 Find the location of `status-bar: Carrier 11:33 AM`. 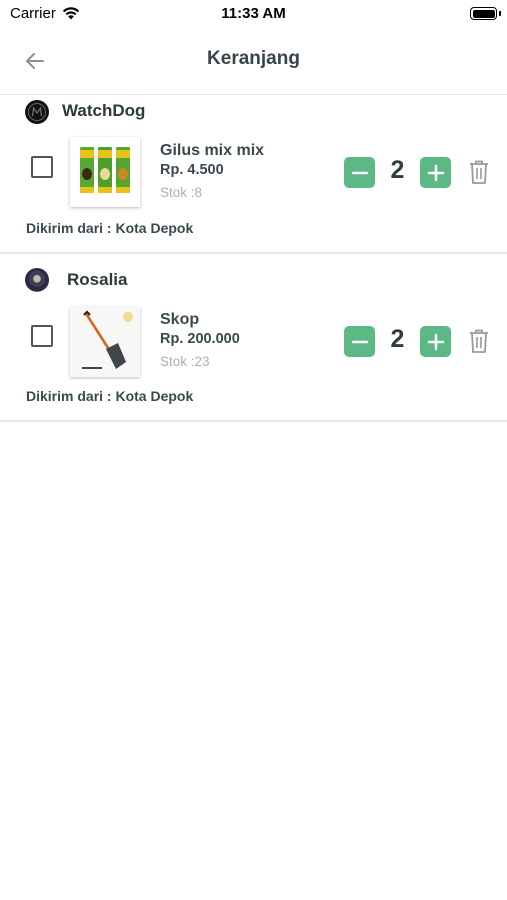

status-bar: Carrier 11:33 AM is located at coordinates (253, 15).